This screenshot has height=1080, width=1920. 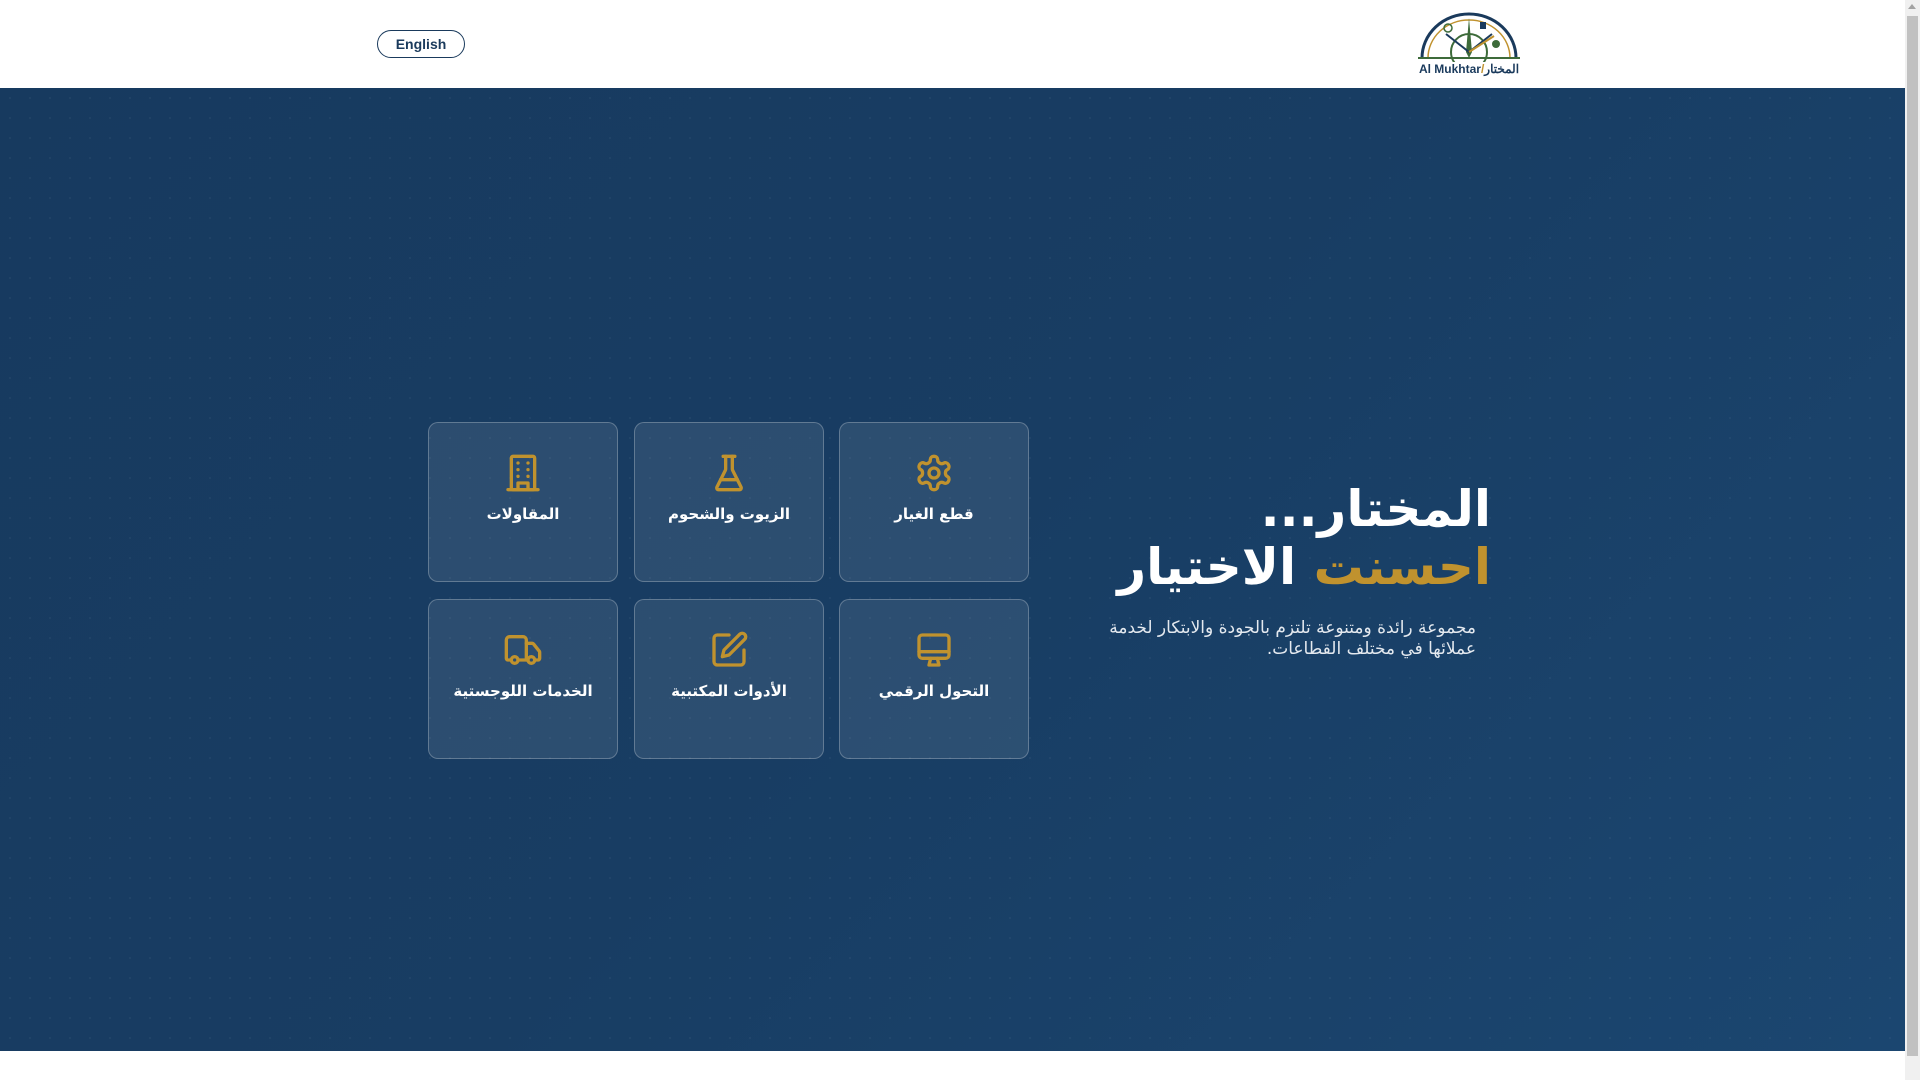 I want to click on card-logistics: الخدمات اللوجستية, so click(x=523, y=679).